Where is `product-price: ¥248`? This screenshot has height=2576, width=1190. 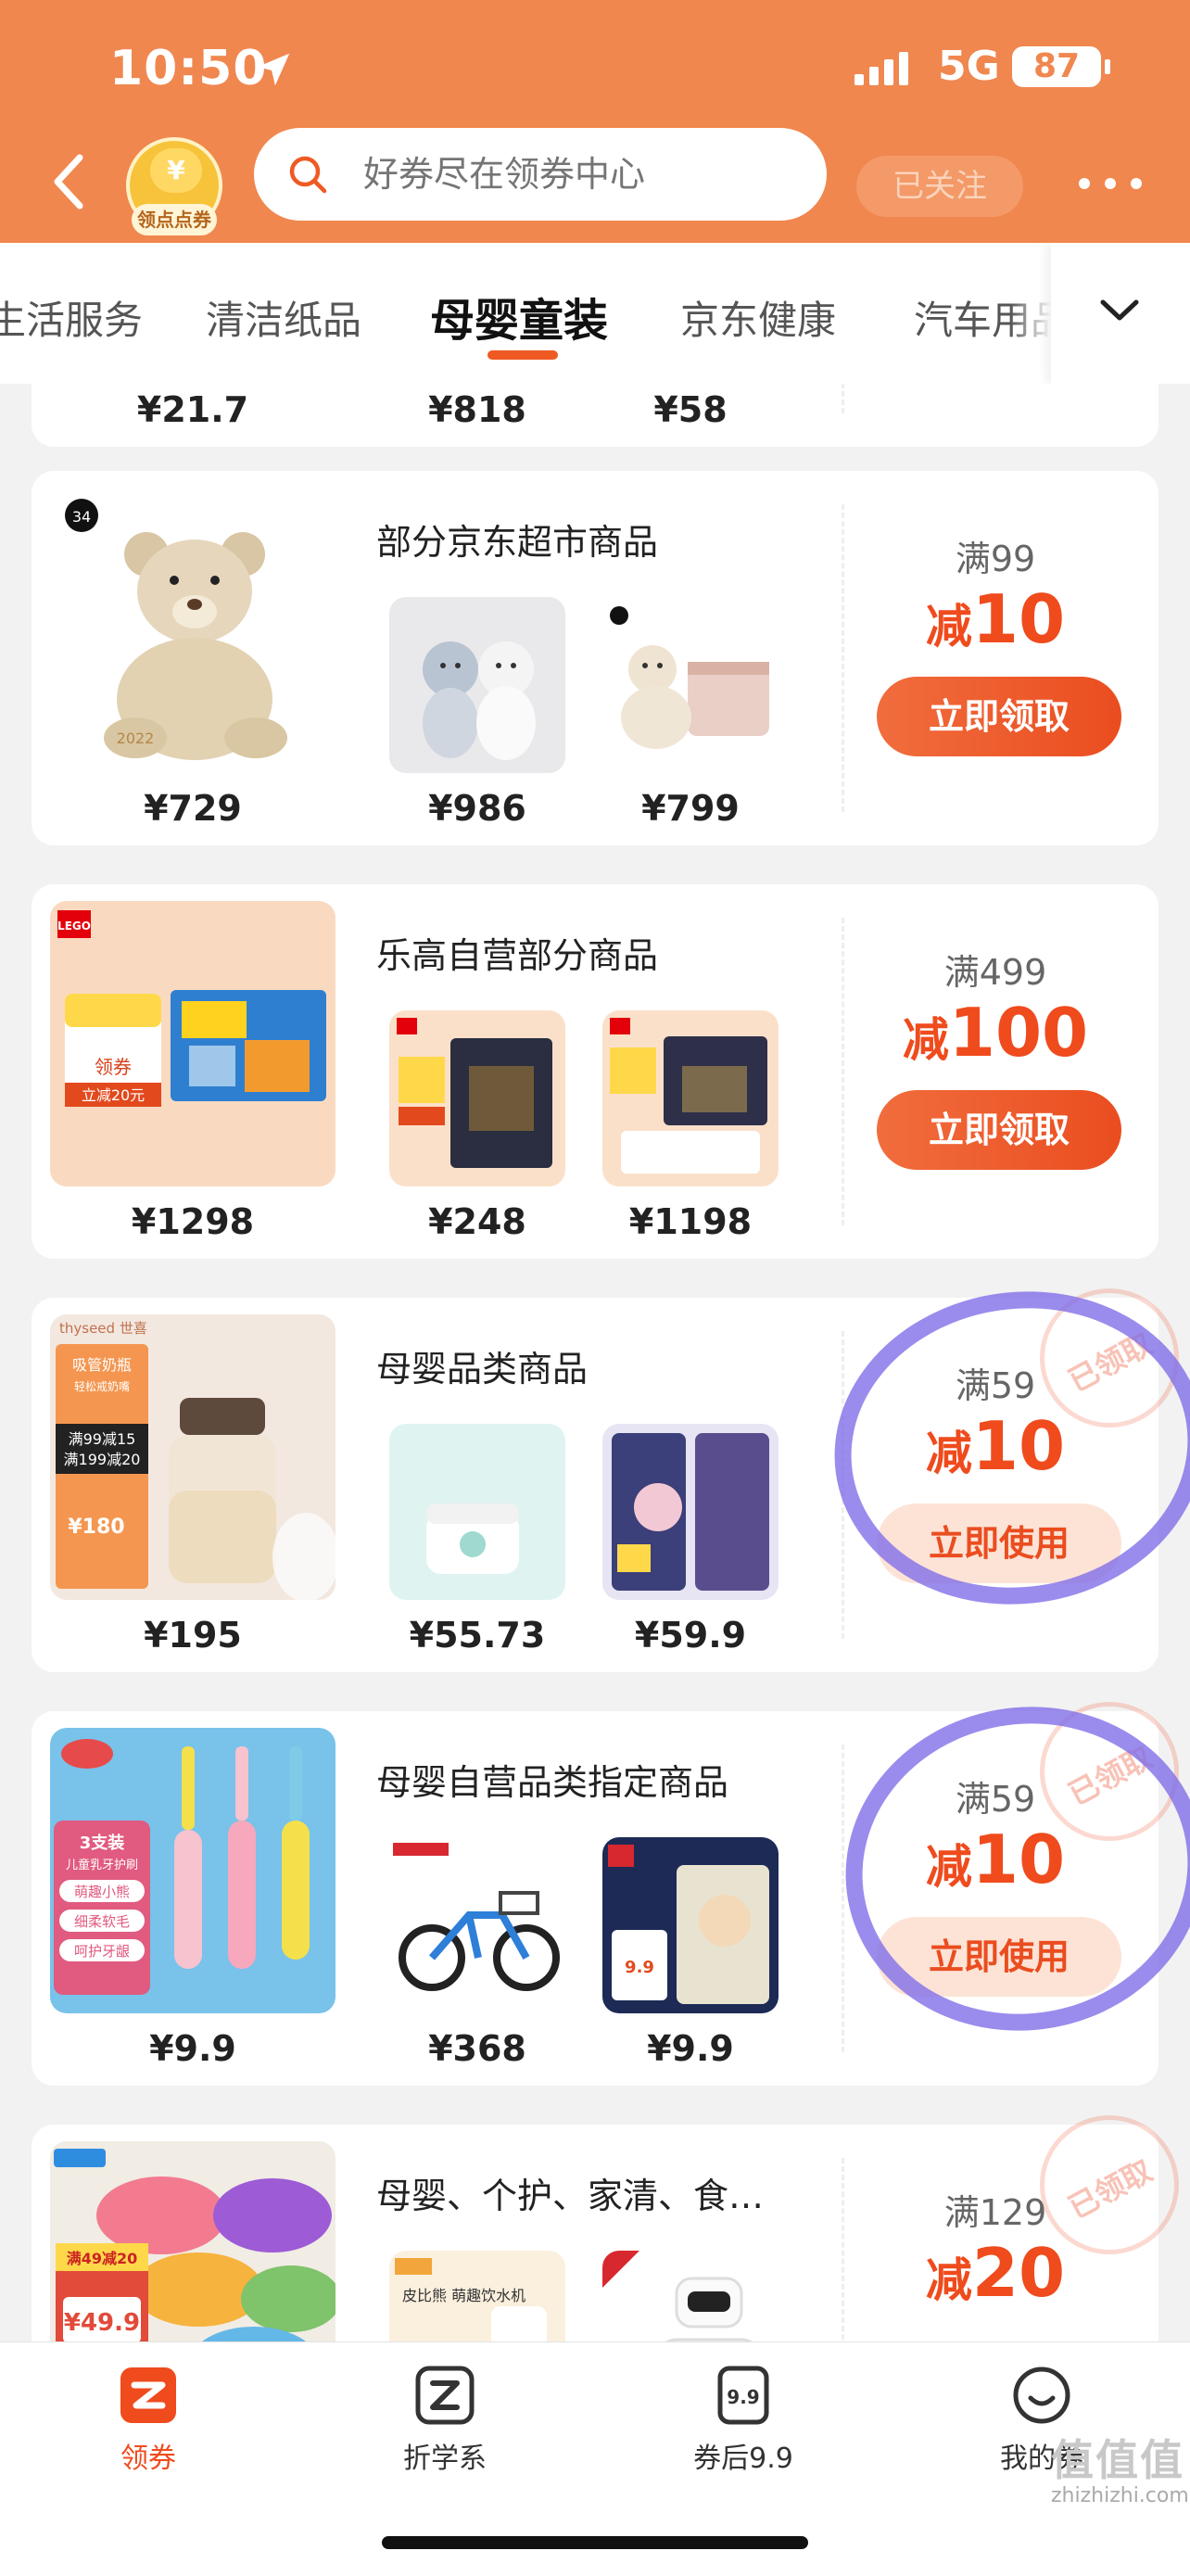 product-price: ¥248 is located at coordinates (477, 1221).